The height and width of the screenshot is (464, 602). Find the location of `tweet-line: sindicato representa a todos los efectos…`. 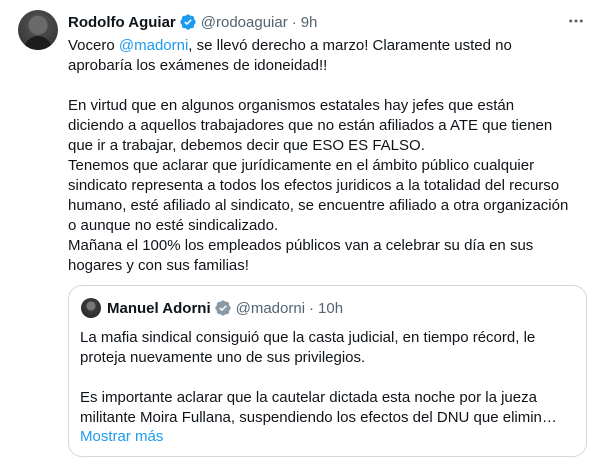

tweet-line: sindicato representa a todos los efectos… is located at coordinates (314, 185).